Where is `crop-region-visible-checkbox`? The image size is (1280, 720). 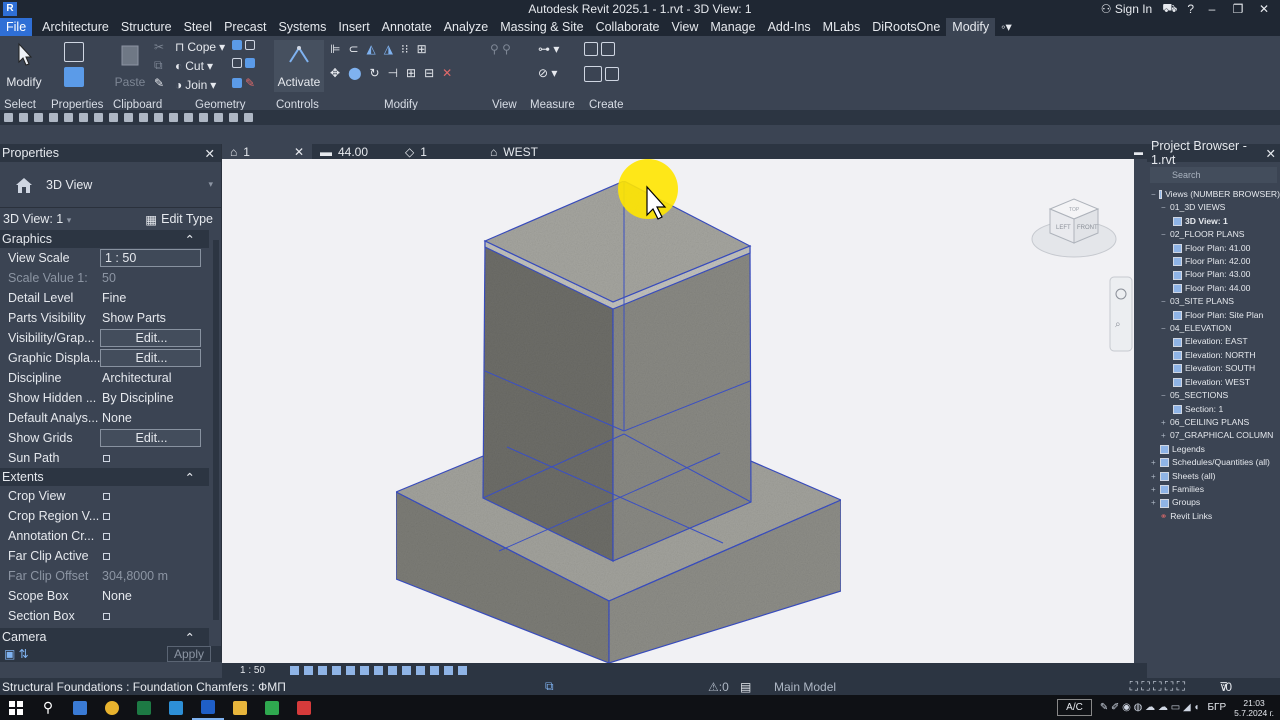
crop-region-visible-checkbox is located at coordinates (106, 516).